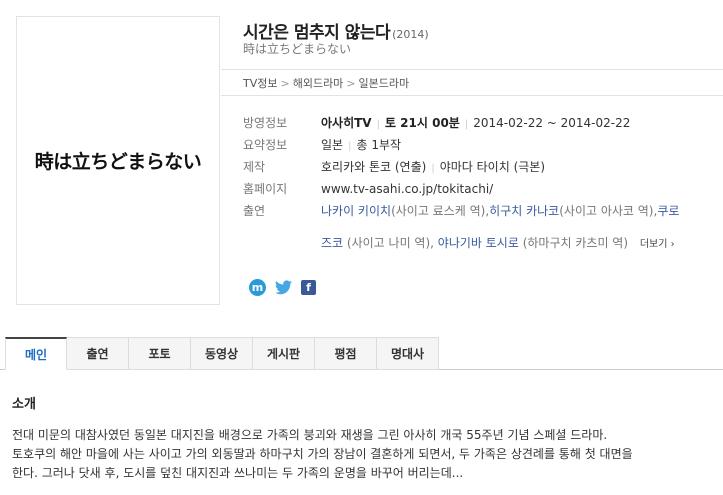  What do you see at coordinates (36, 353) in the screenshot?
I see `tab-main: 메인` at bounding box center [36, 353].